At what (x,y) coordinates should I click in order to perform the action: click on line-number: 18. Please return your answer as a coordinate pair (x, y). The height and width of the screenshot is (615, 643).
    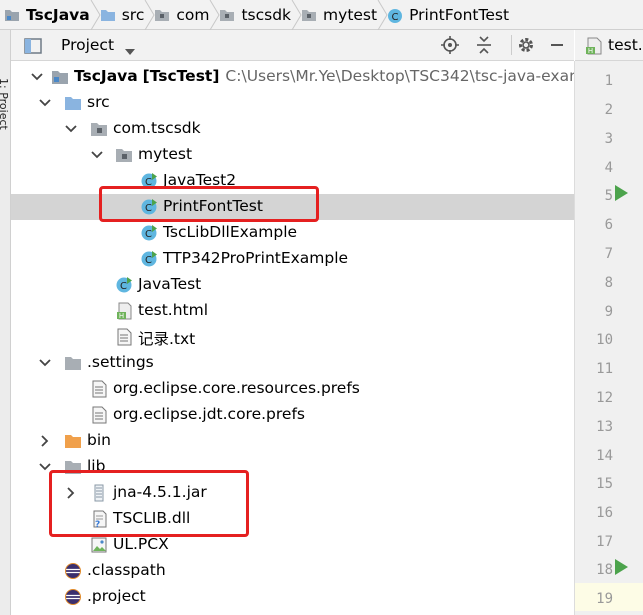
    Looking at the image, I should click on (604, 570).